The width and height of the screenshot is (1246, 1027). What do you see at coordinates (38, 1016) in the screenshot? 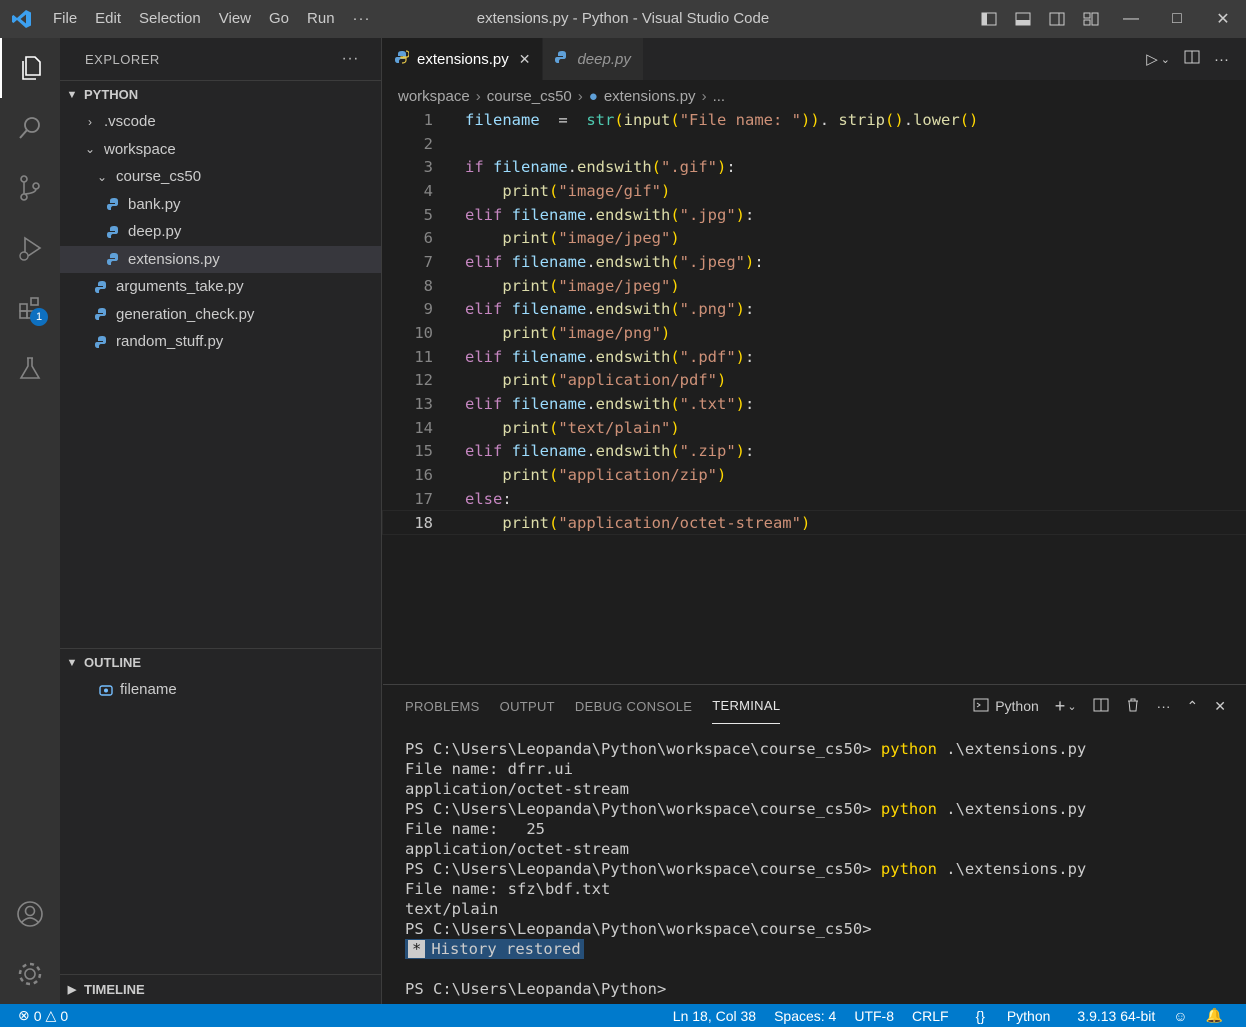
I see `errors-count: 0` at bounding box center [38, 1016].